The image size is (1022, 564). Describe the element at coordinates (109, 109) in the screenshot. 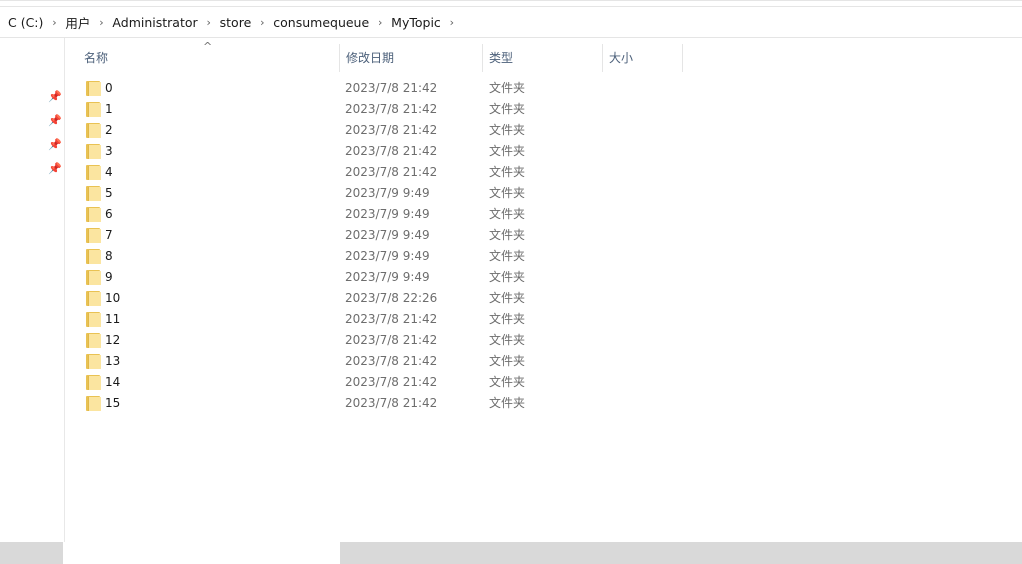

I see `file-name: 1` at that location.